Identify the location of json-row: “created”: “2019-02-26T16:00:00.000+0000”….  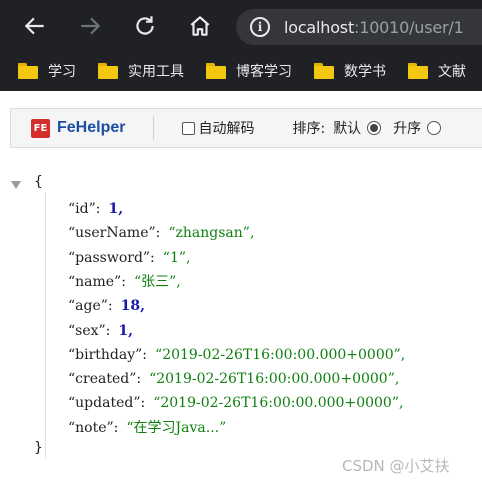
(233, 379).